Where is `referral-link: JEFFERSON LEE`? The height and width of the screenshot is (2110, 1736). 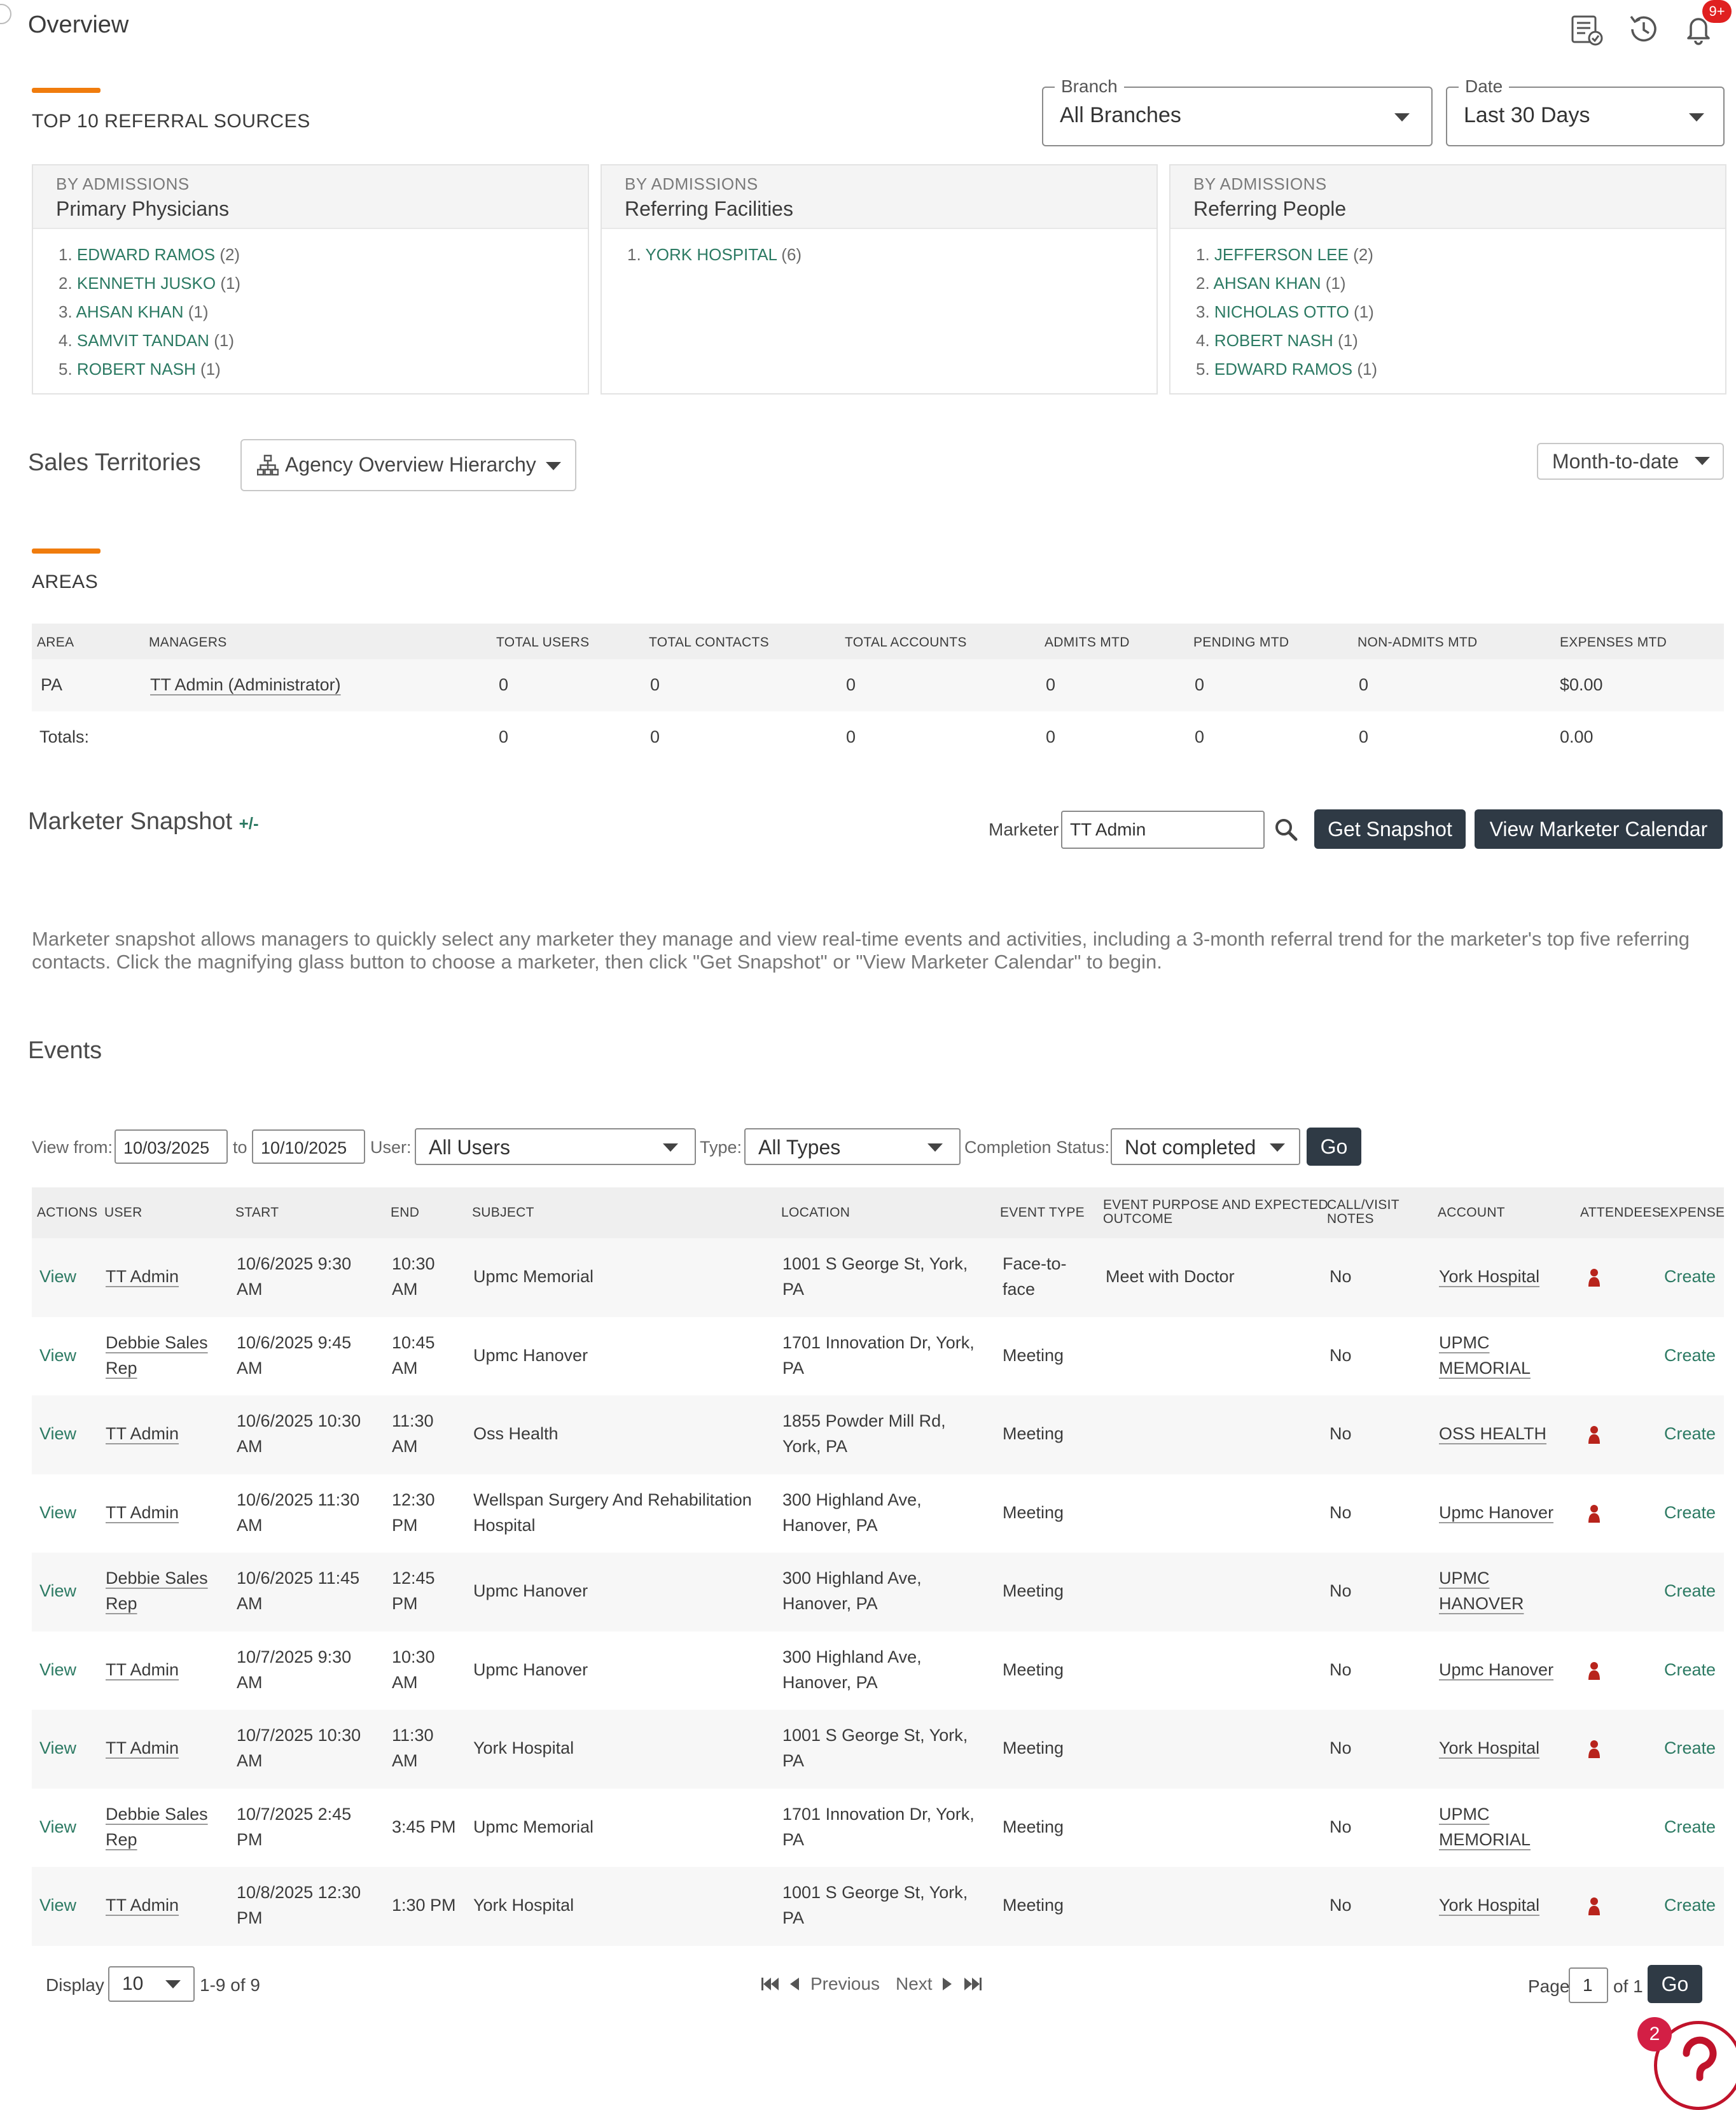
referral-link: JEFFERSON LEE is located at coordinates (1281, 254).